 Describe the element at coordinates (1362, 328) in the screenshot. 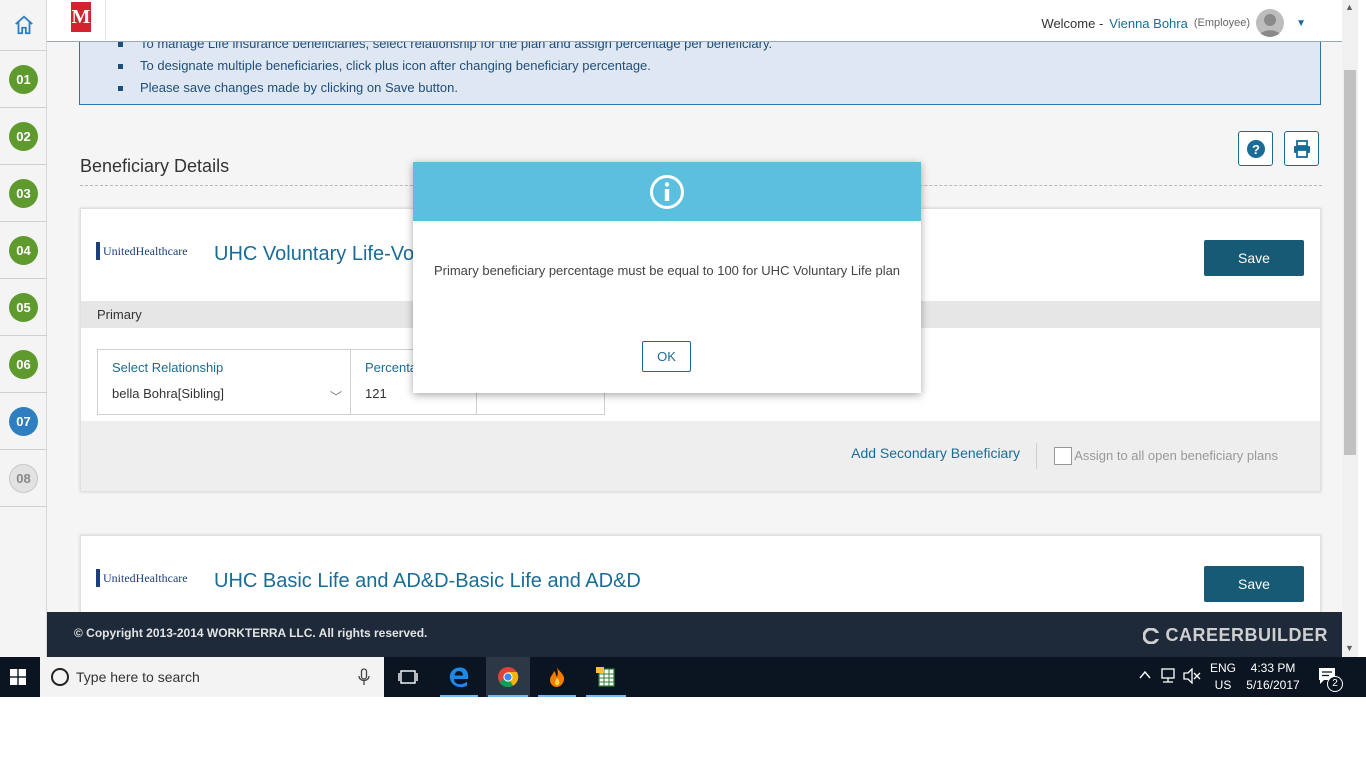

I see `window-edge` at that location.